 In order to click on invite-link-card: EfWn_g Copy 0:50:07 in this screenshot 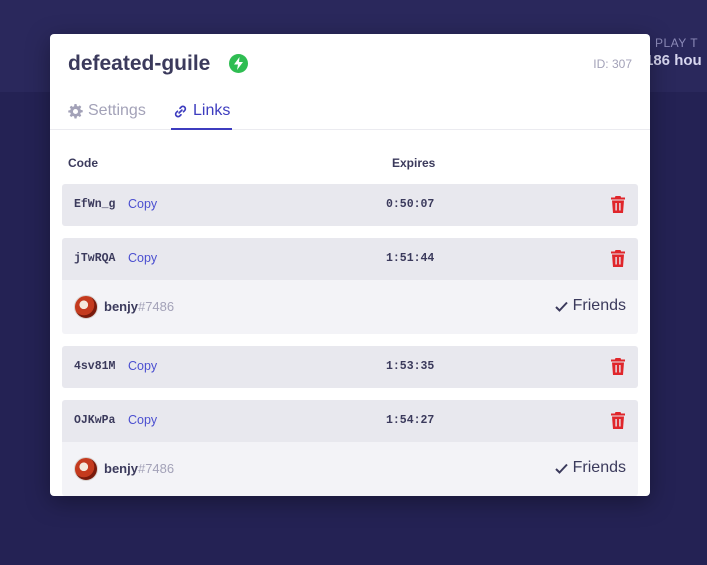, I will do `click(350, 205)`.